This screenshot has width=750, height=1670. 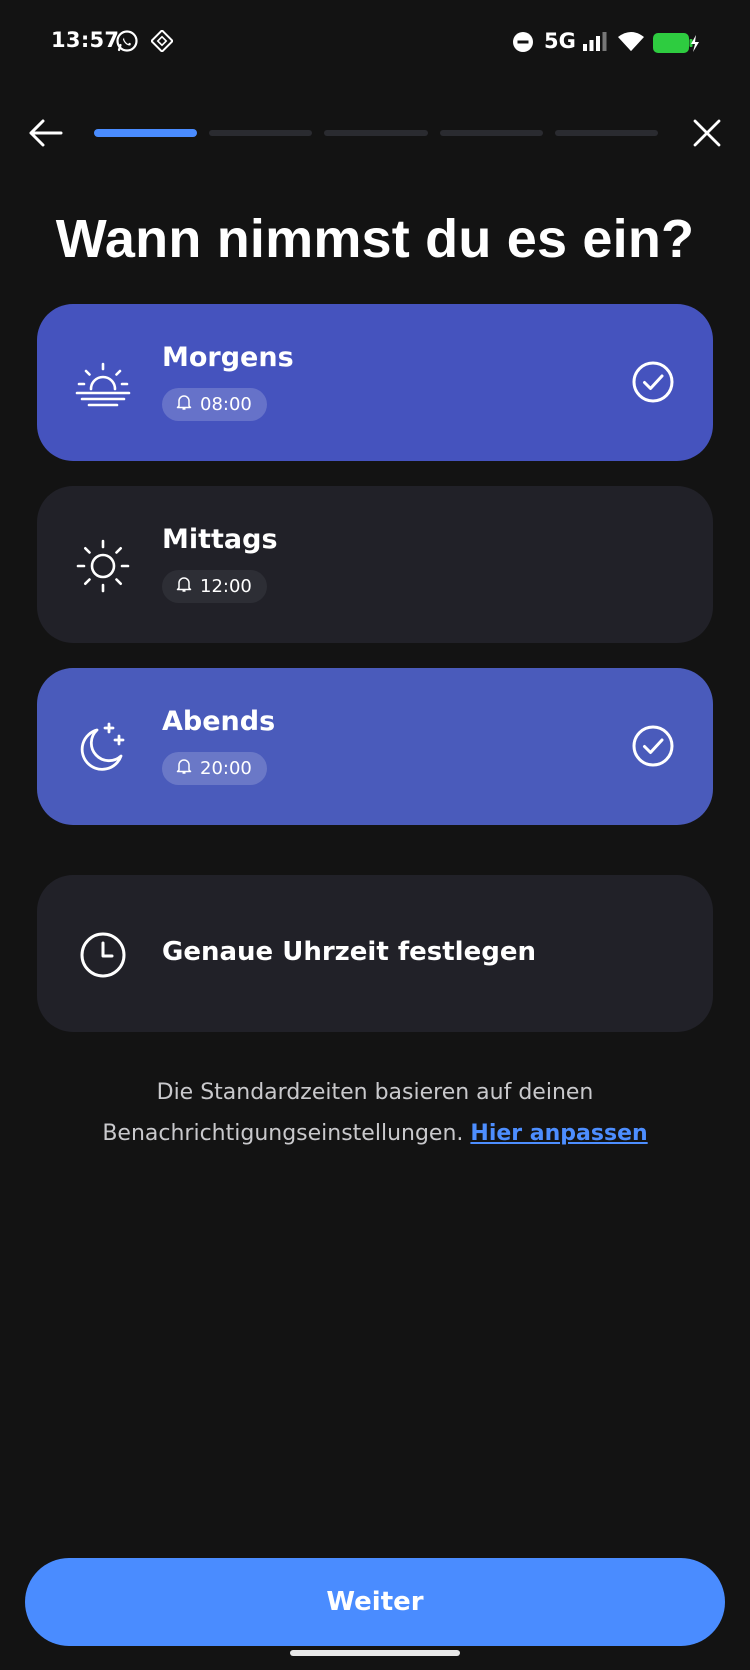 I want to click on home-indicator, so click(x=375, y=1653).